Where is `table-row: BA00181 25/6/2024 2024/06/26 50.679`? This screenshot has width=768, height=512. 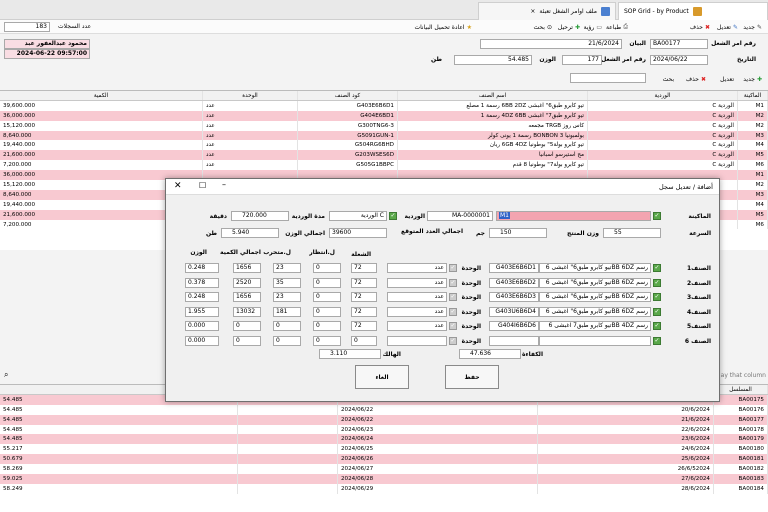 table-row: BA00181 25/6/2024 2024/06/26 50.679 is located at coordinates (384, 459).